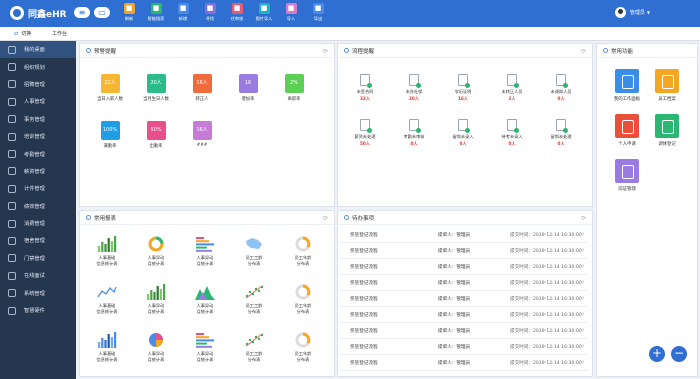 The image size is (700, 379). Describe the element at coordinates (38, 275) in the screenshot. I see `sidebar-item: 在线面试` at that location.